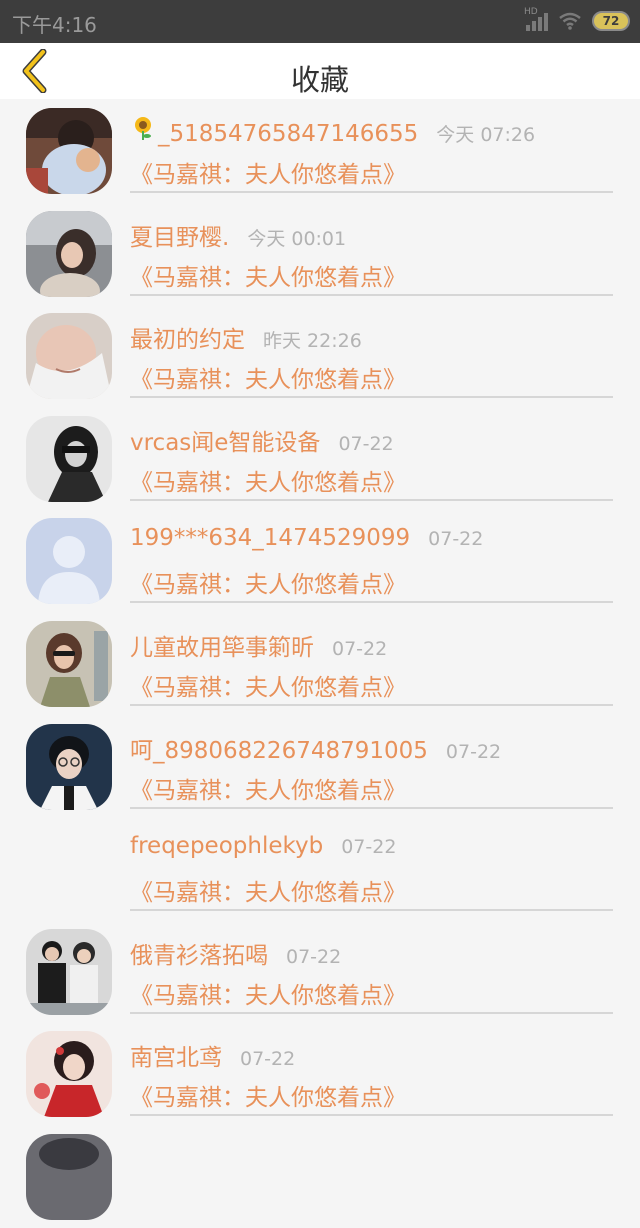 The height and width of the screenshot is (1228, 640). Describe the element at coordinates (320, 150) in the screenshot. I see `list-item: _51854765847146655 今天 07:26 《马嘉祺：夫人你悠着点》` at that location.